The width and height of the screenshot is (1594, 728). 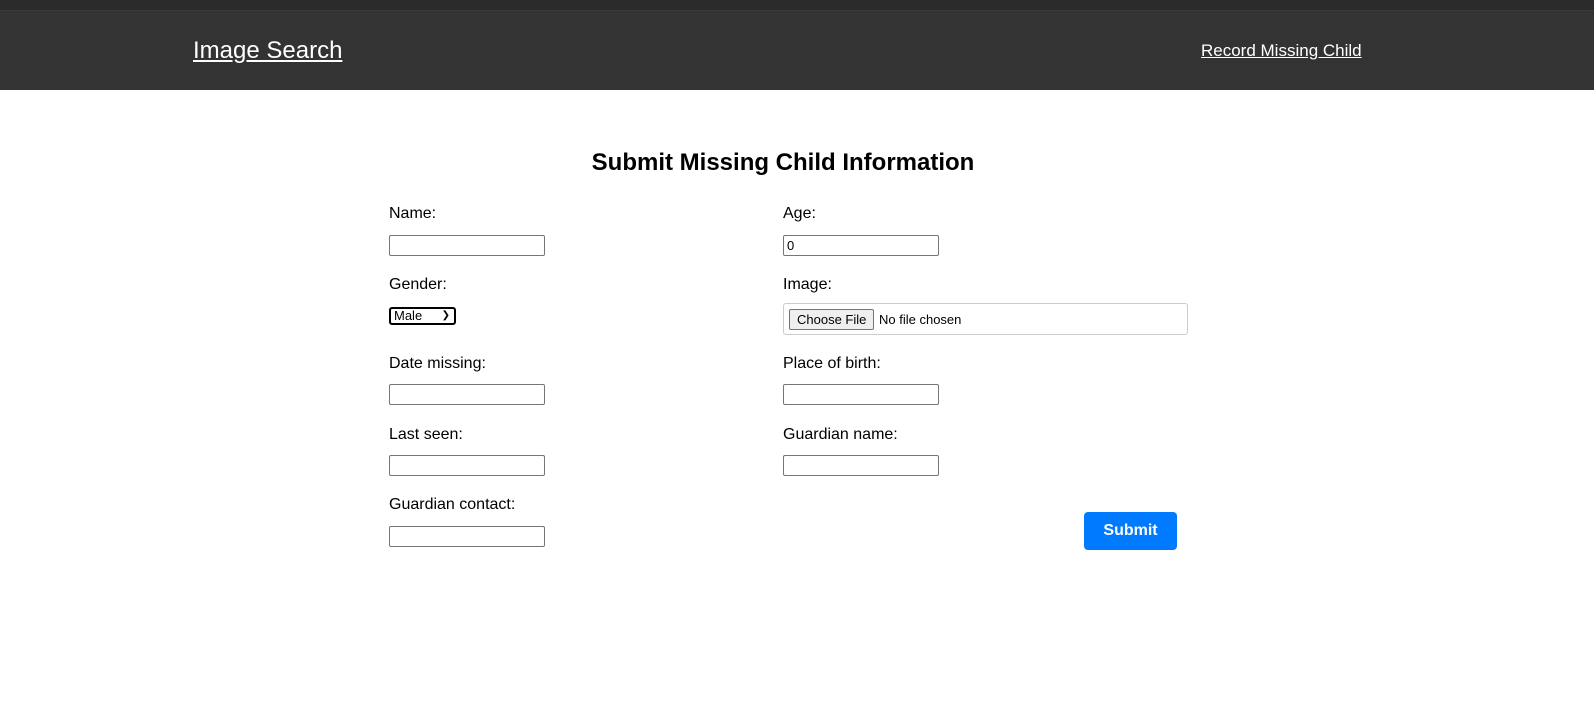 I want to click on place-of-birth-input, so click(x=861, y=394).